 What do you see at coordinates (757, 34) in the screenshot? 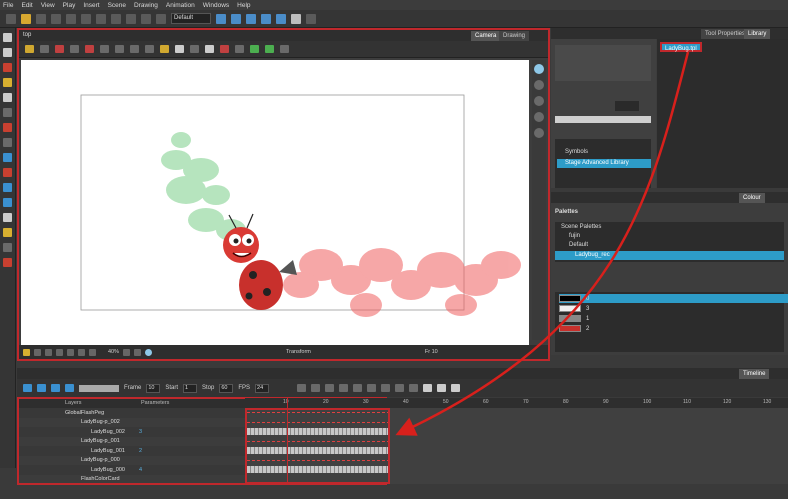
I see `tab-library: Library` at bounding box center [757, 34].